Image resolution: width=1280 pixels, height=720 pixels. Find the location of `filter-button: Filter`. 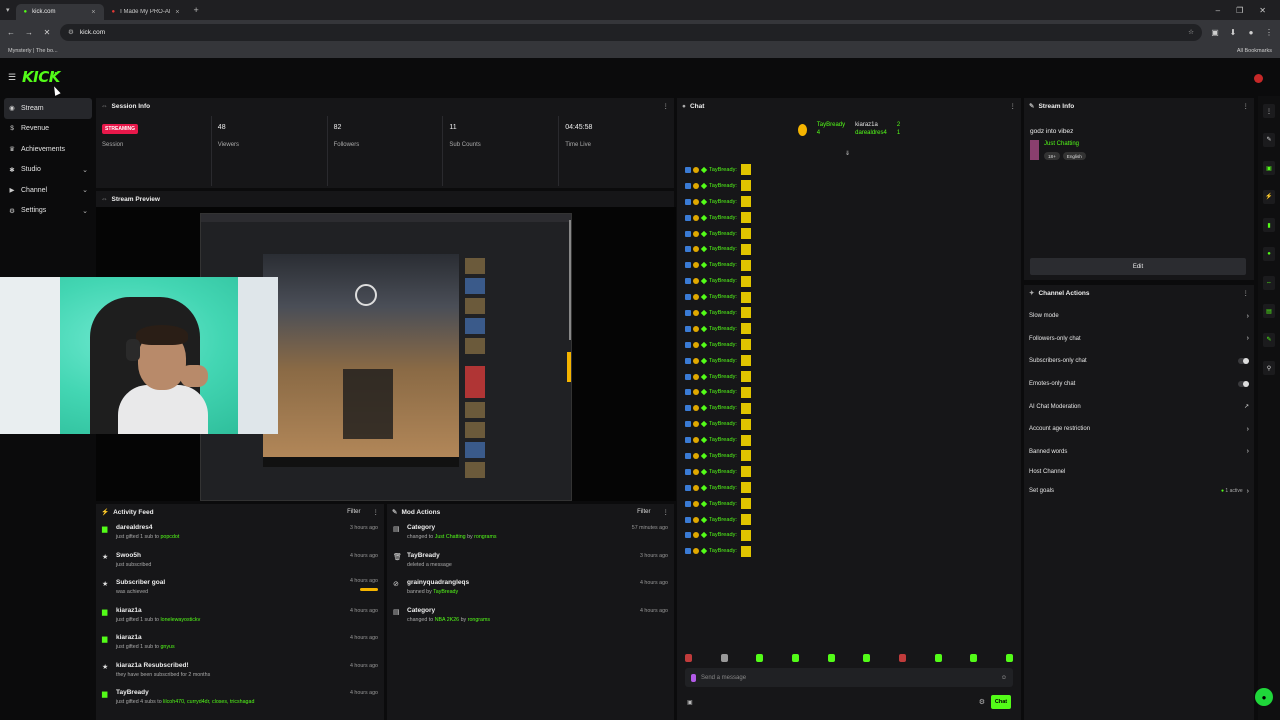

filter-button: Filter is located at coordinates (643, 512).